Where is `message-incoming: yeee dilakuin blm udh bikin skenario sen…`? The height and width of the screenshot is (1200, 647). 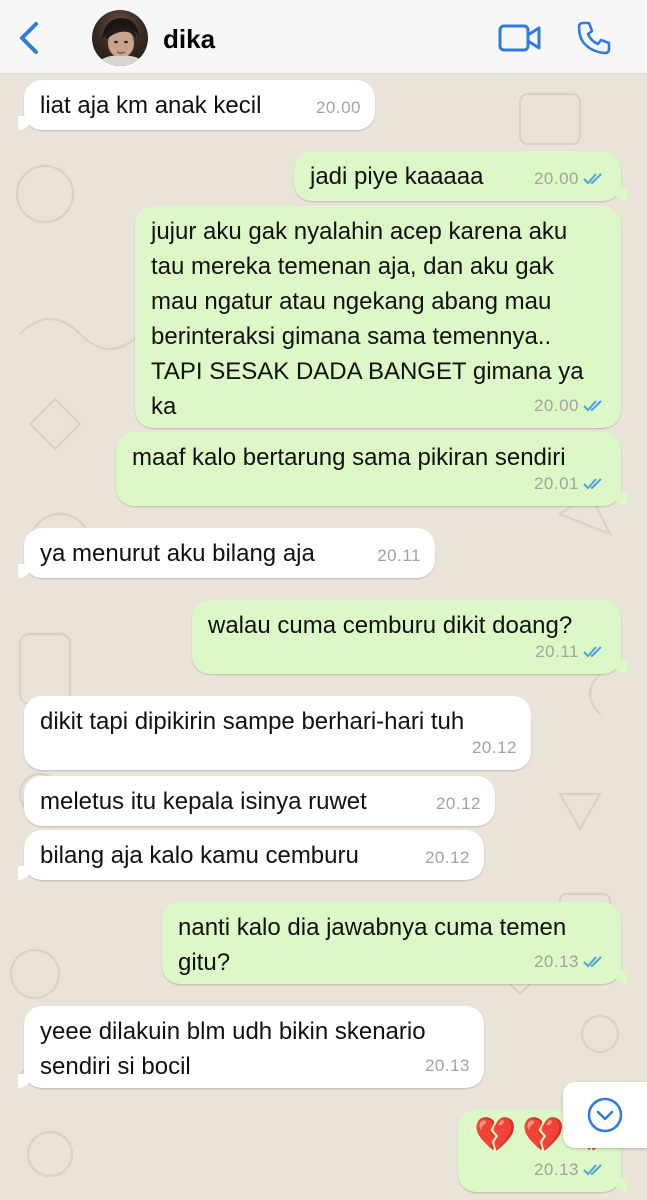
message-incoming: yeee dilakuin blm udh bikin skenario sen… is located at coordinates (251, 1047).